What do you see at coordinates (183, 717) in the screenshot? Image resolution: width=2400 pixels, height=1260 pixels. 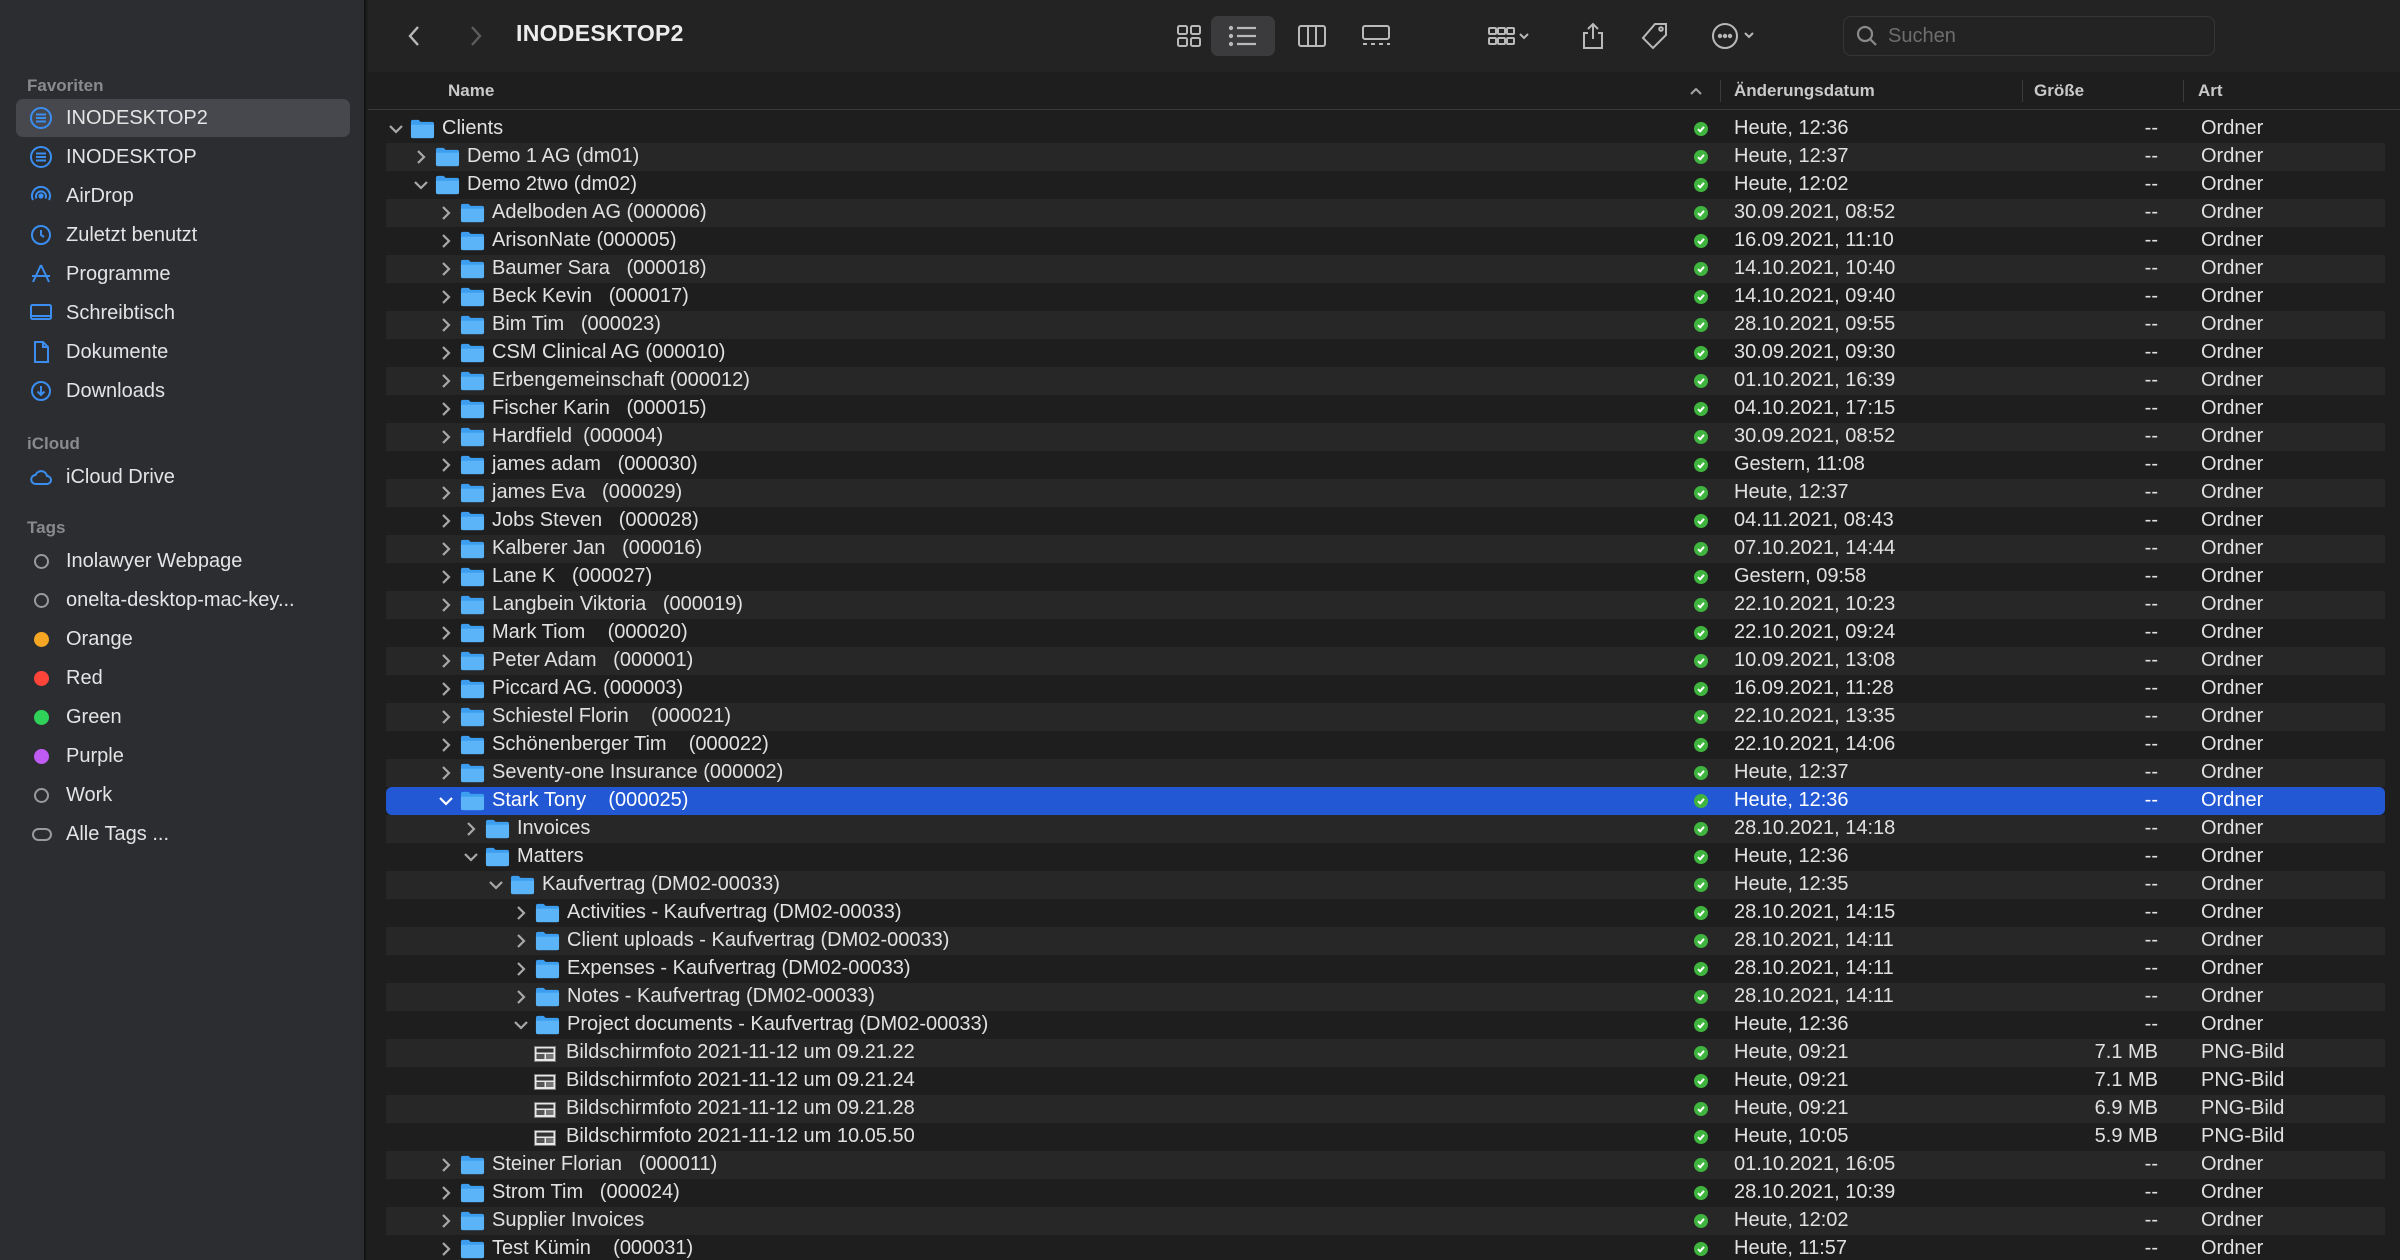 I see `sidebar-tag-green: Green` at bounding box center [183, 717].